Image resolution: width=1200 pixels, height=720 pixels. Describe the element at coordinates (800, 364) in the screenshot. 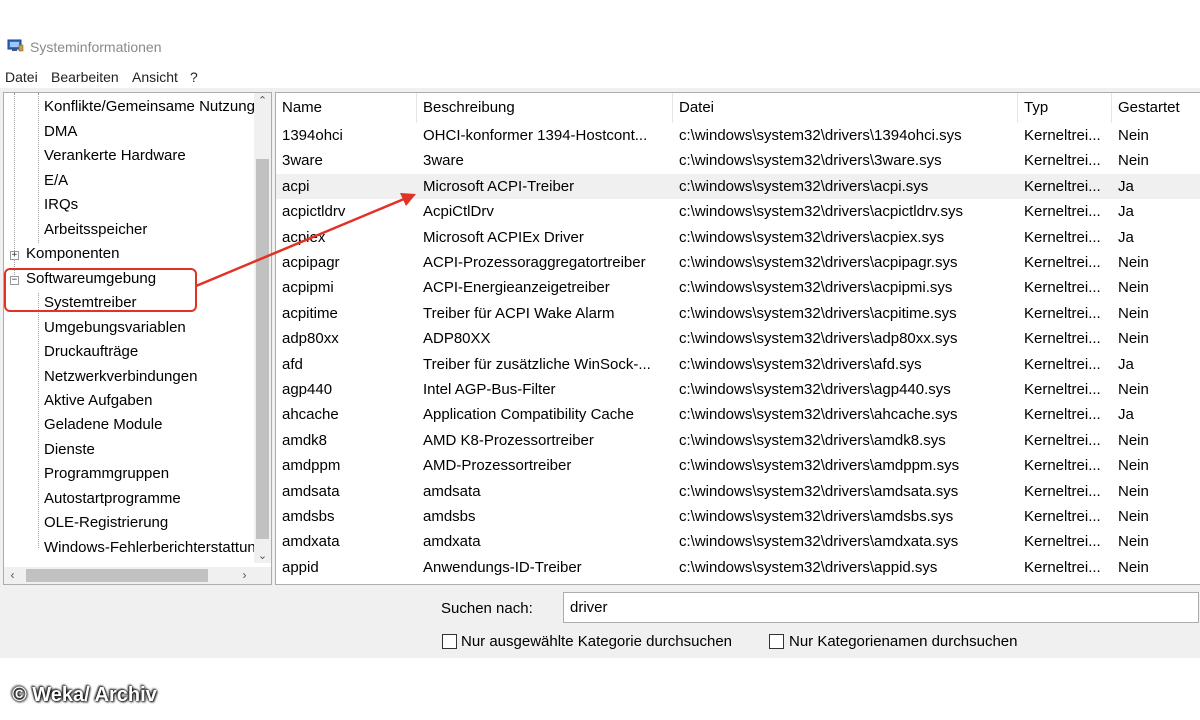

I see `cell-datei: c:\windows\system32\drivers\afd.sys` at that location.